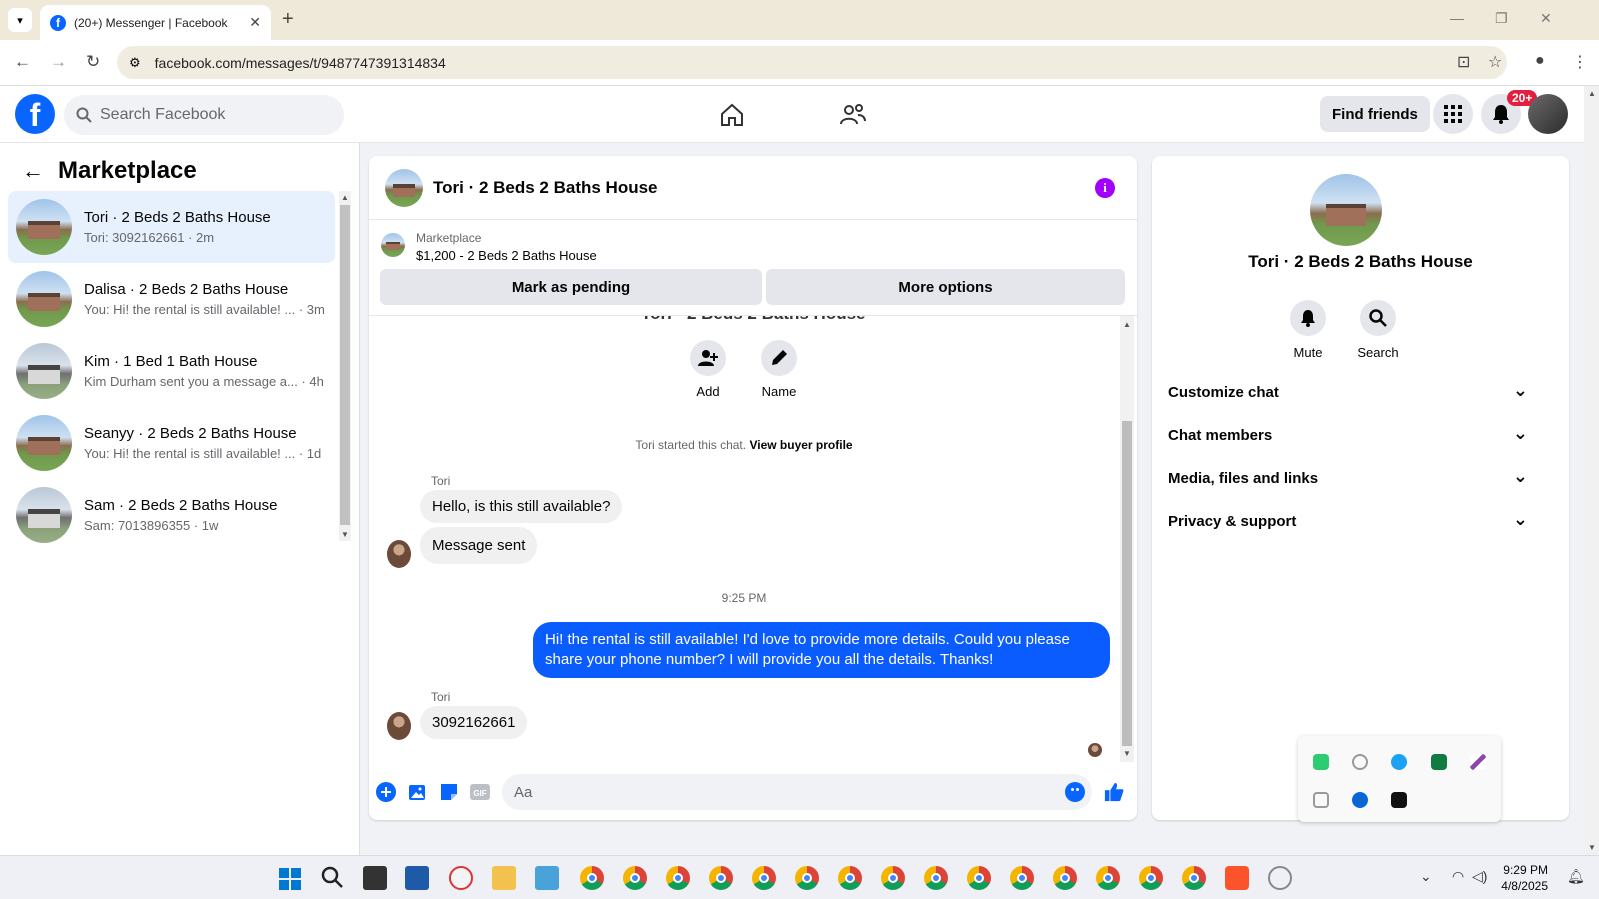 Image resolution: width=1599 pixels, height=899 pixels. Describe the element at coordinates (800, 445) in the screenshot. I see `view-buyer-profile-link: View buyer profile` at that location.